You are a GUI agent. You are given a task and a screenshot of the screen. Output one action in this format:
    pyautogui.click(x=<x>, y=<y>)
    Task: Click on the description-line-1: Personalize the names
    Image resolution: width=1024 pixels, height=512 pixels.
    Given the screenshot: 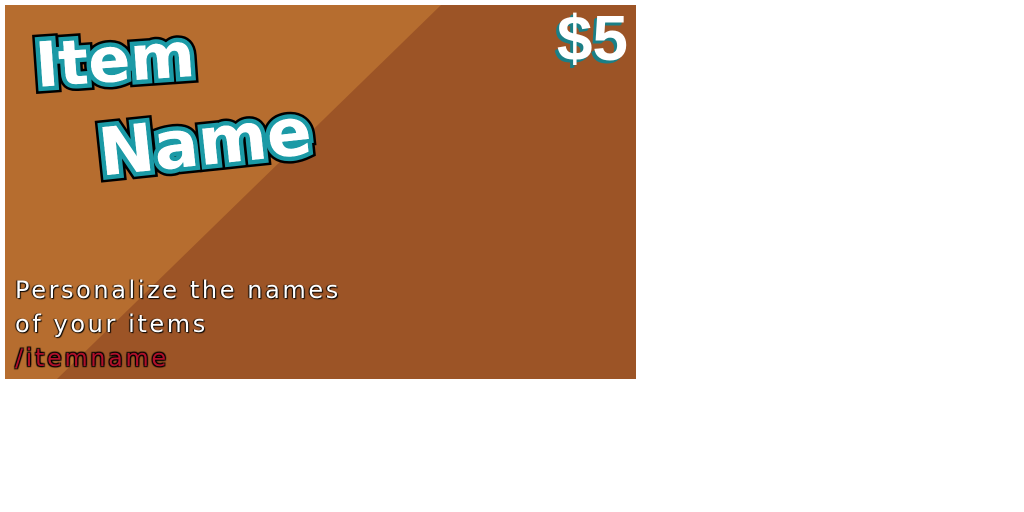 What is the action you would take?
    pyautogui.click(x=178, y=290)
    